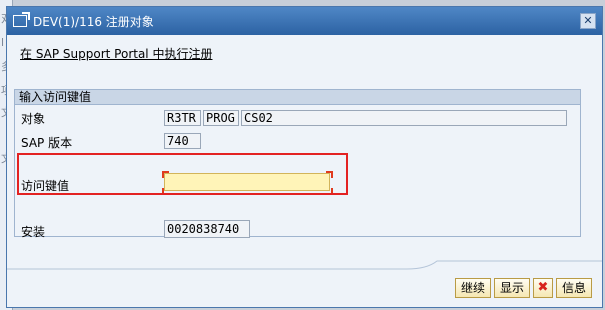 This screenshot has height=310, width=605. I want to click on install-field: 0020838740, so click(207, 229).